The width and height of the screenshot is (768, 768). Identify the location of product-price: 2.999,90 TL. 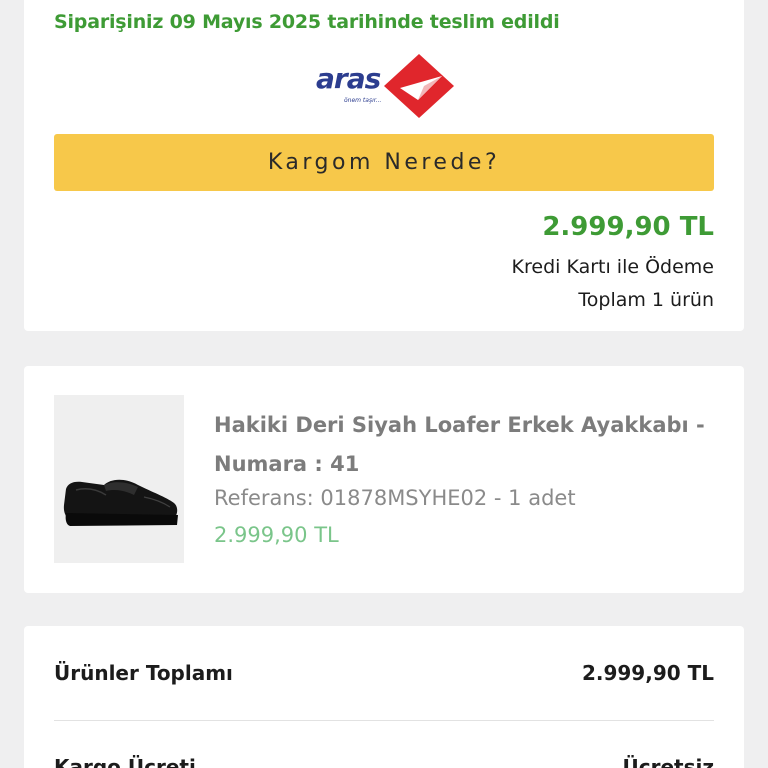
(276, 535).